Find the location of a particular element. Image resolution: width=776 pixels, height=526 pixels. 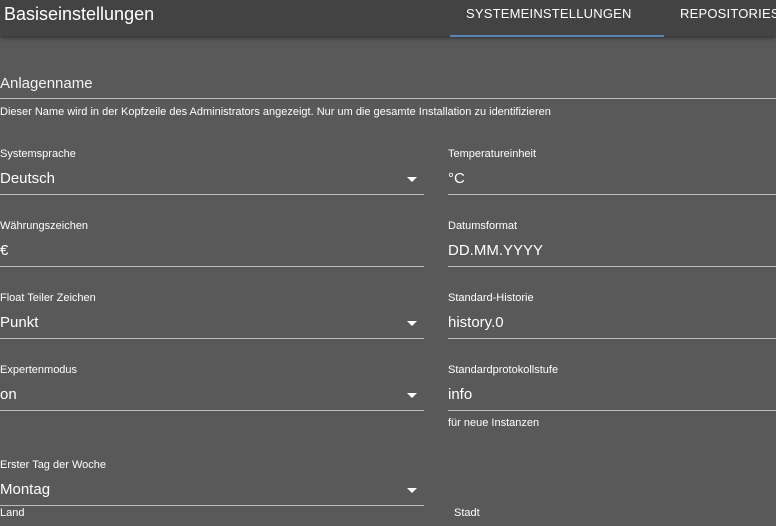

standard-historie-underline is located at coordinates (612, 338).